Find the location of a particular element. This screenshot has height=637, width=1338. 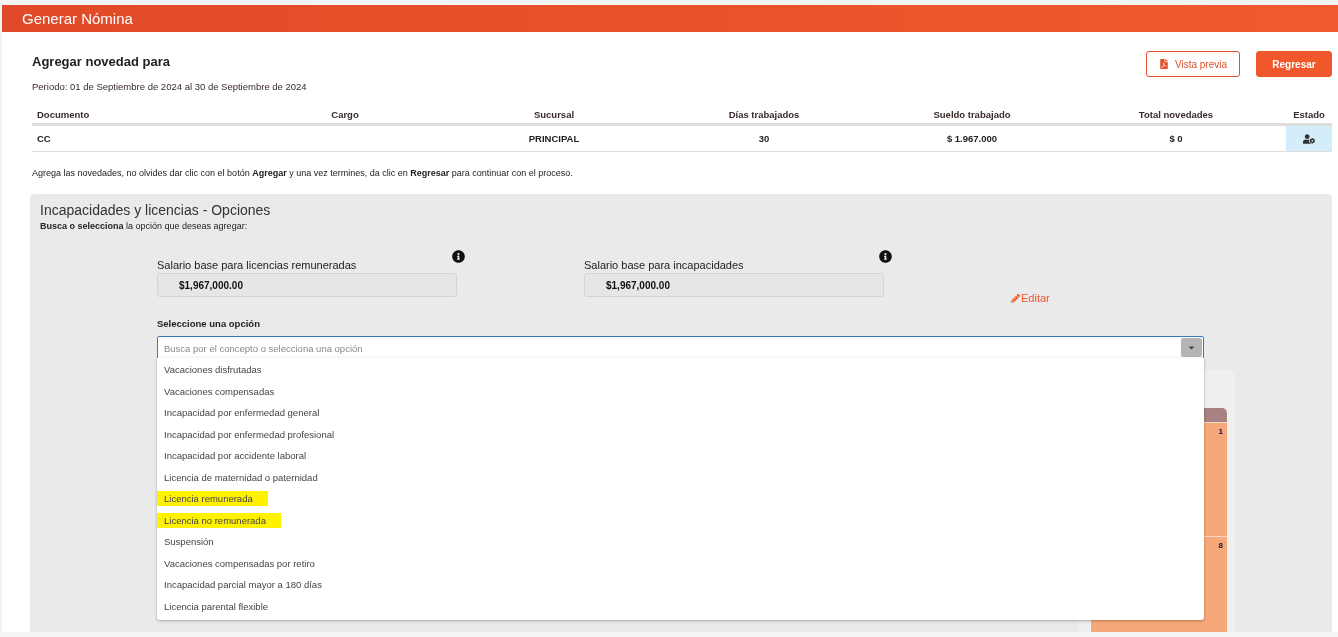

option-search-field: Busca por el concepto o selecciona una opción is located at coordinates (680, 348).